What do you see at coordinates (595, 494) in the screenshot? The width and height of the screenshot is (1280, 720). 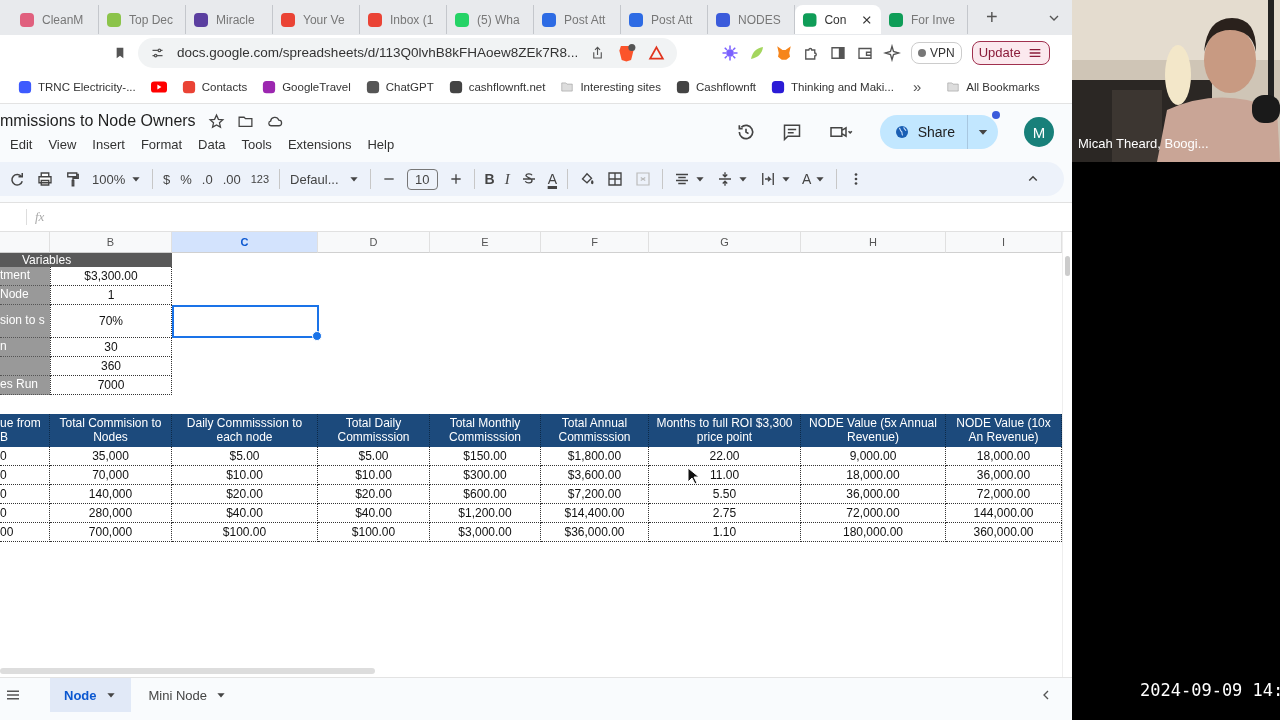 I see `table-cell: $7,200.00` at bounding box center [595, 494].